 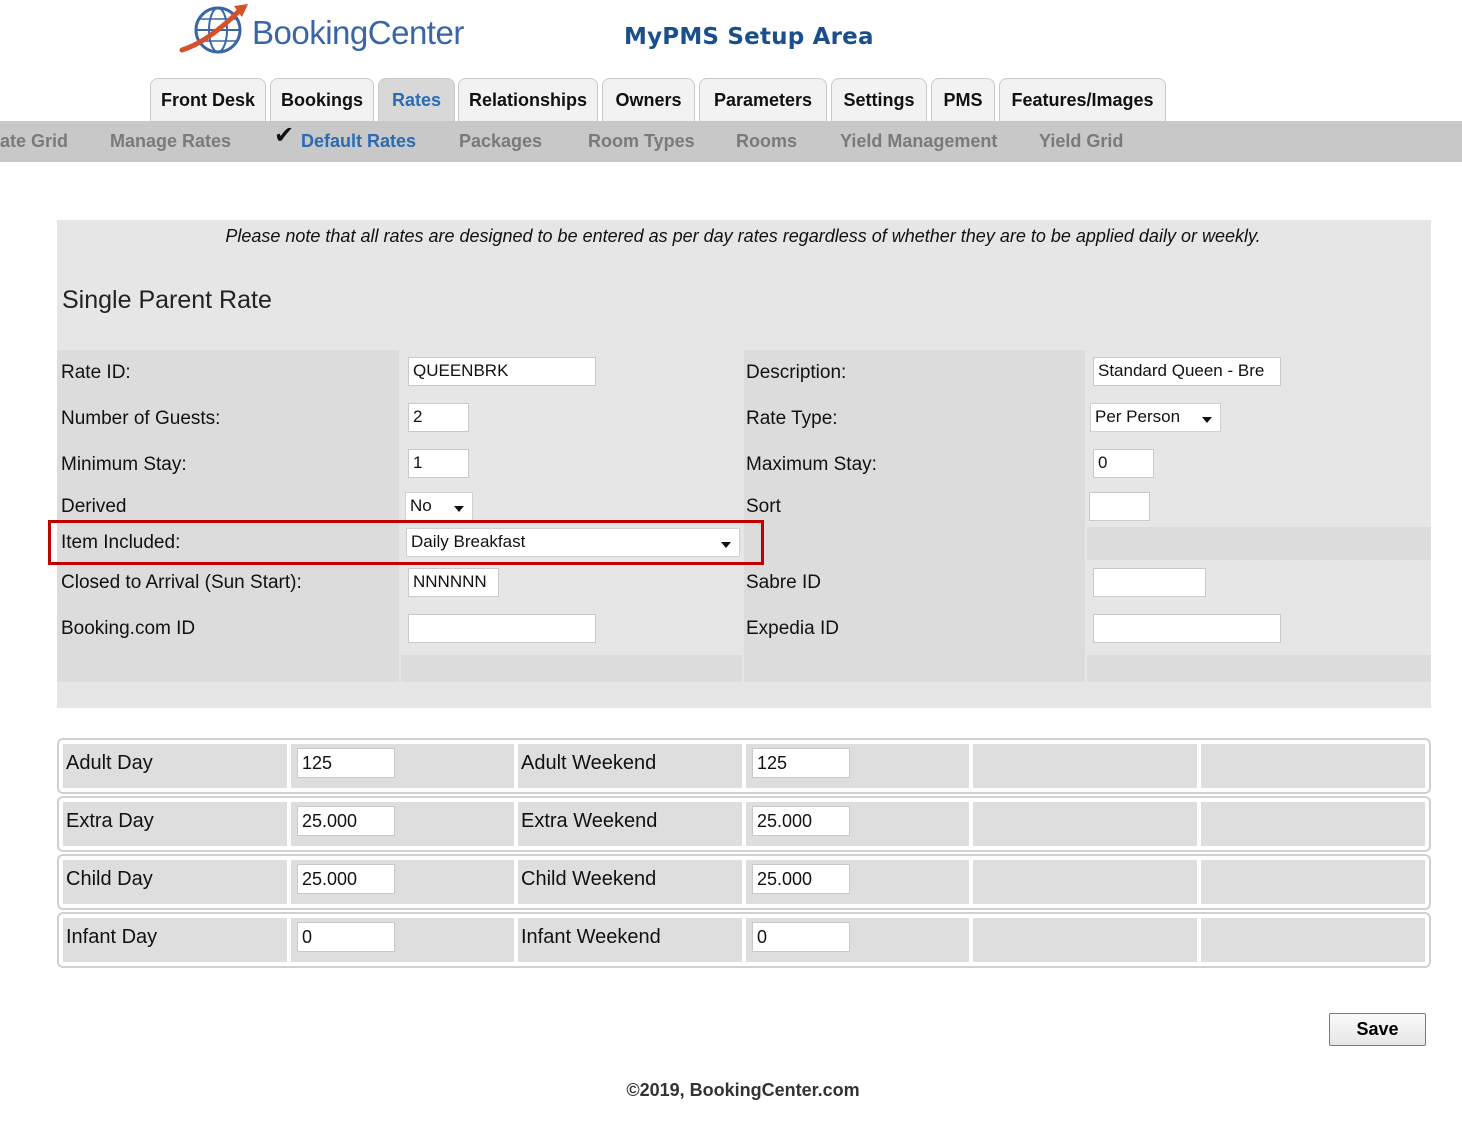 What do you see at coordinates (284, 135) in the screenshot?
I see `checkmark-icon: ✔` at bounding box center [284, 135].